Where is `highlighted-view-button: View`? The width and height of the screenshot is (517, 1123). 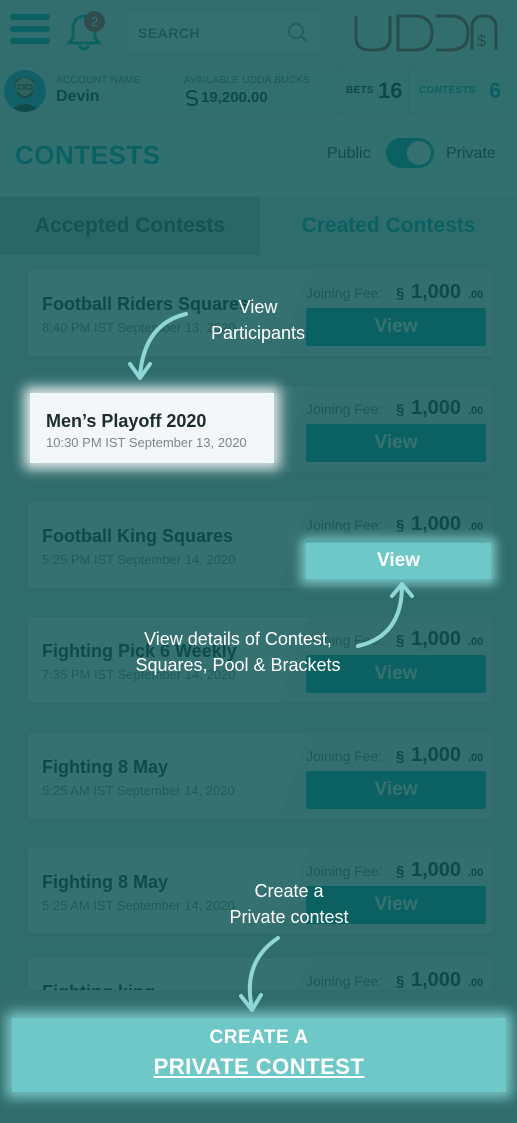
highlighted-view-button: View is located at coordinates (398, 561).